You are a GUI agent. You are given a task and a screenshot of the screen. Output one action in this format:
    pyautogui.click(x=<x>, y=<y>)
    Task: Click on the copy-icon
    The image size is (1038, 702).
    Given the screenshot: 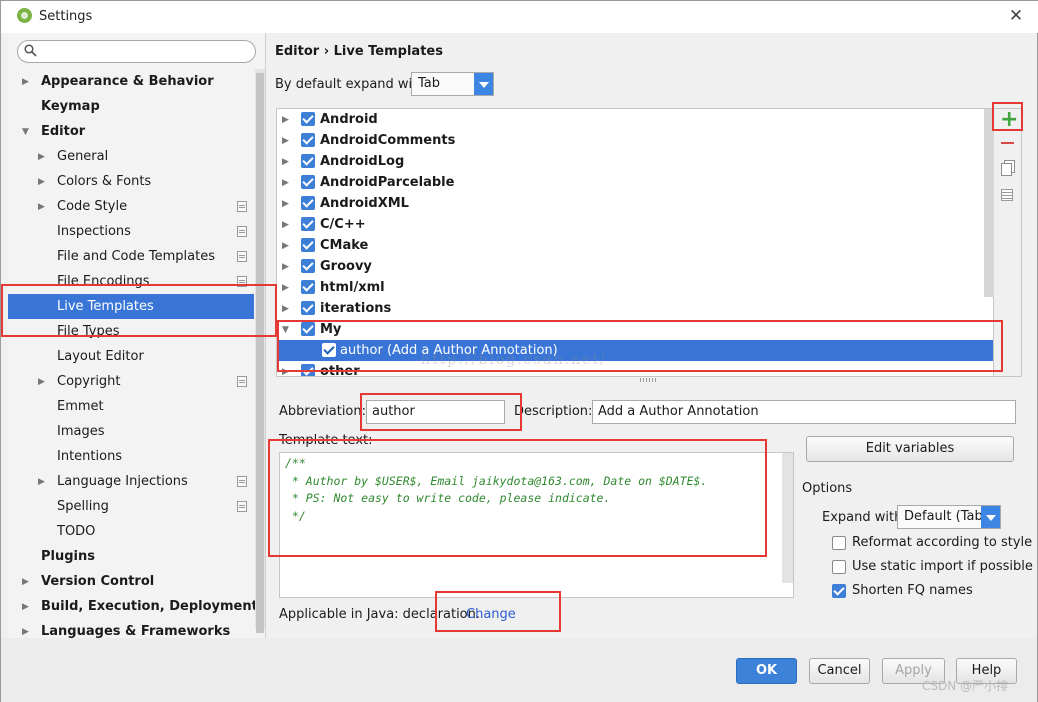 What is the action you would take?
    pyautogui.click(x=1006, y=169)
    